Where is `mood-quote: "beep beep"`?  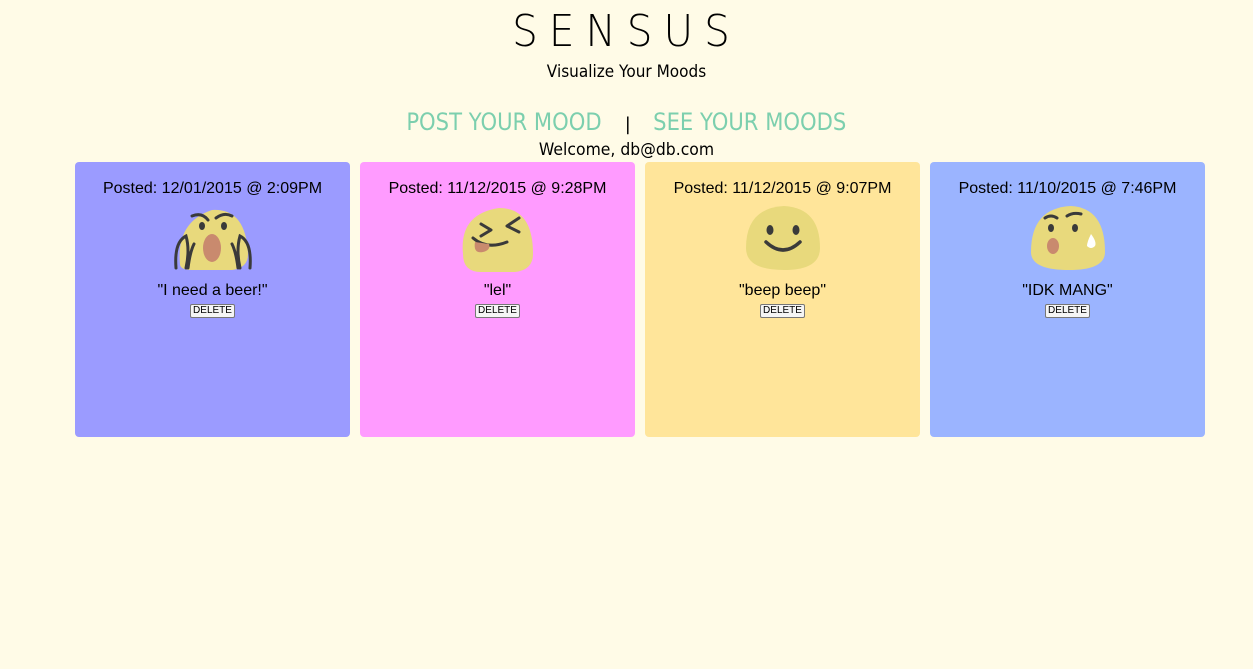 mood-quote: "beep beep" is located at coordinates (782, 290).